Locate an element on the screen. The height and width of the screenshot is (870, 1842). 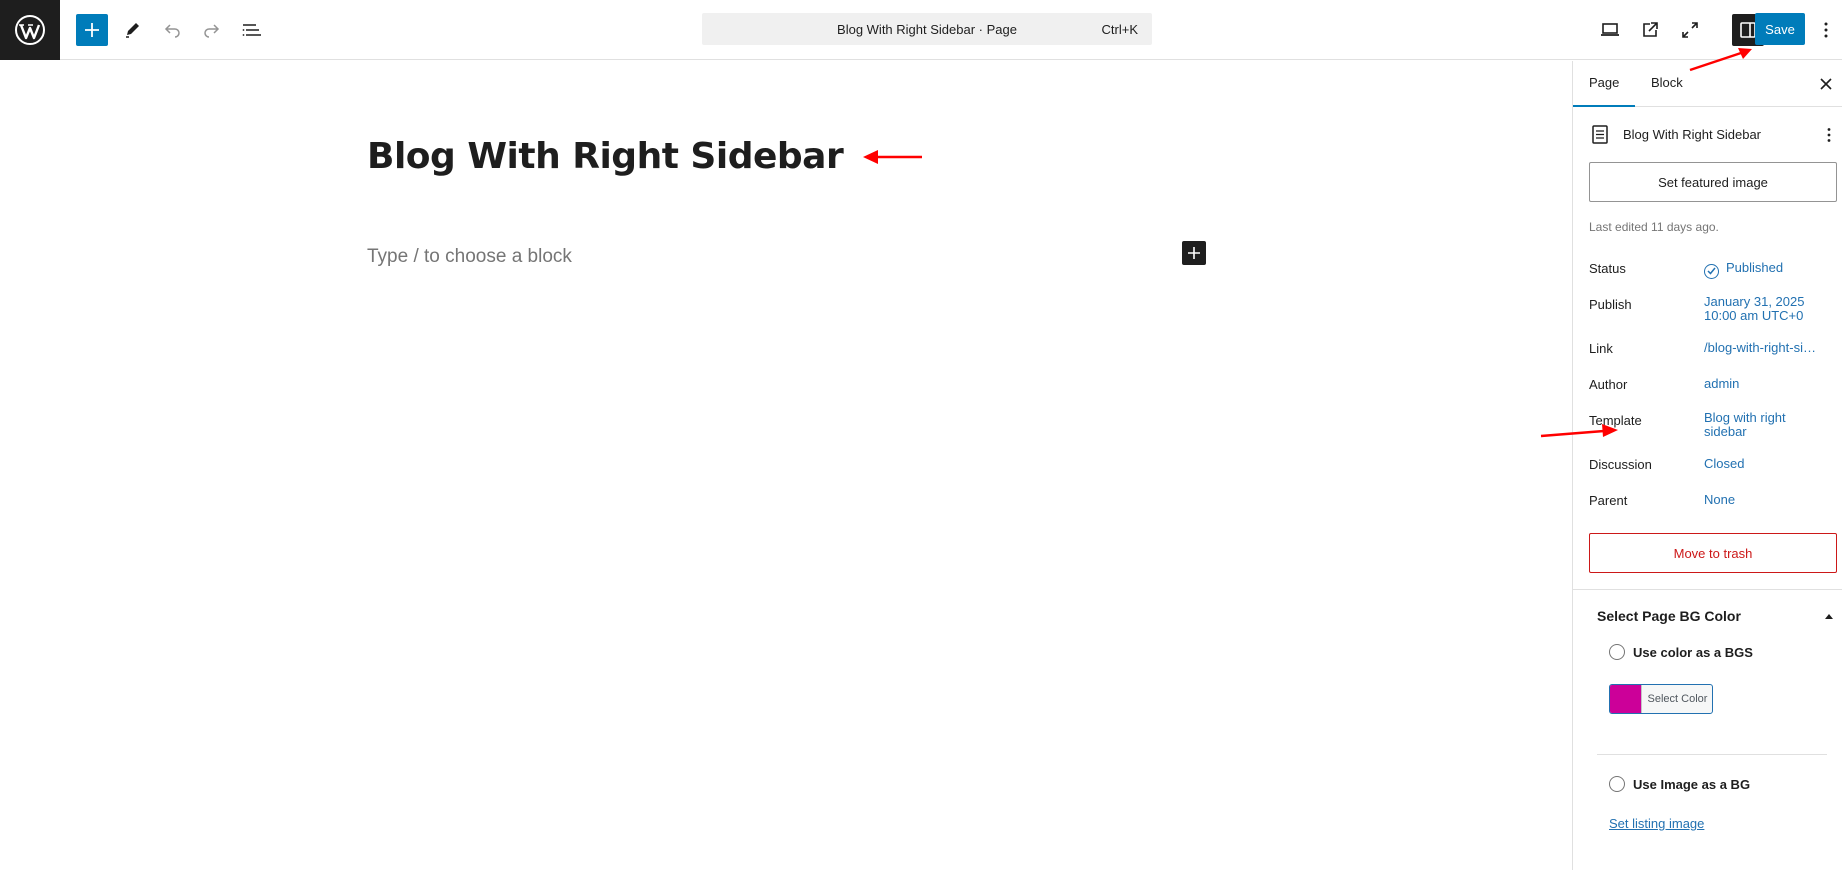
zoom-out-button is located at coordinates (1690, 30).